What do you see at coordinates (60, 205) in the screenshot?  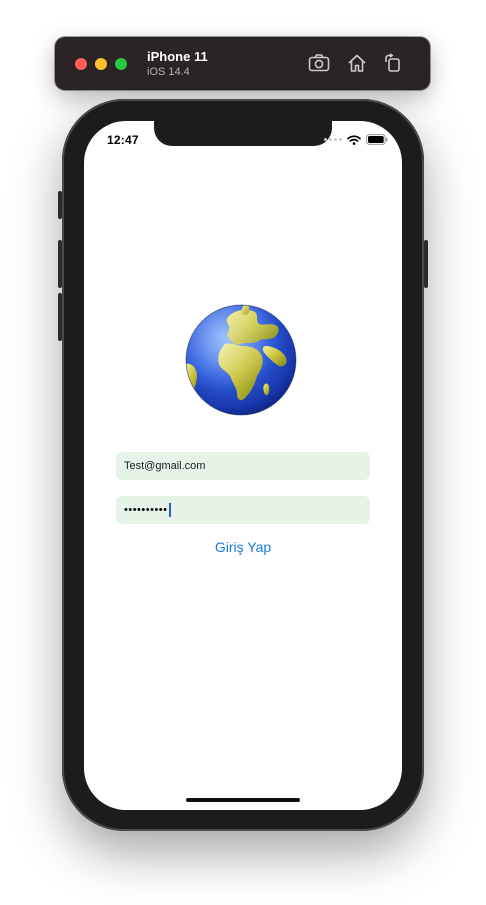 I see `mute-switch` at bounding box center [60, 205].